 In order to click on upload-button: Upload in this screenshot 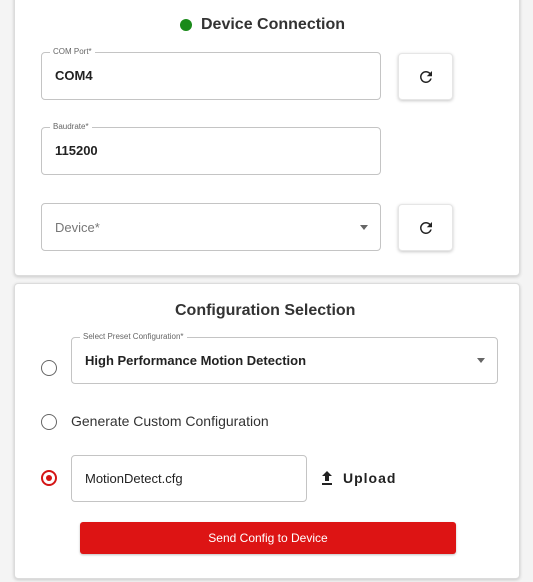, I will do `click(358, 478)`.